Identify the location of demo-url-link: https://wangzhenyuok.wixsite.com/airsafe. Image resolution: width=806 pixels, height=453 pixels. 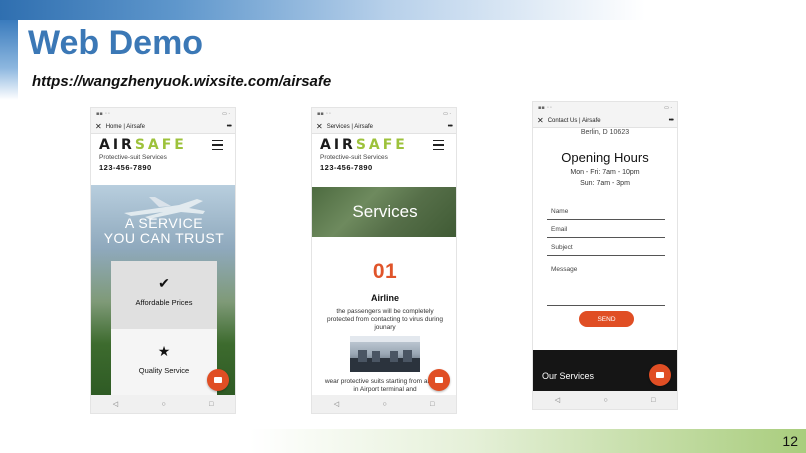
(181, 81).